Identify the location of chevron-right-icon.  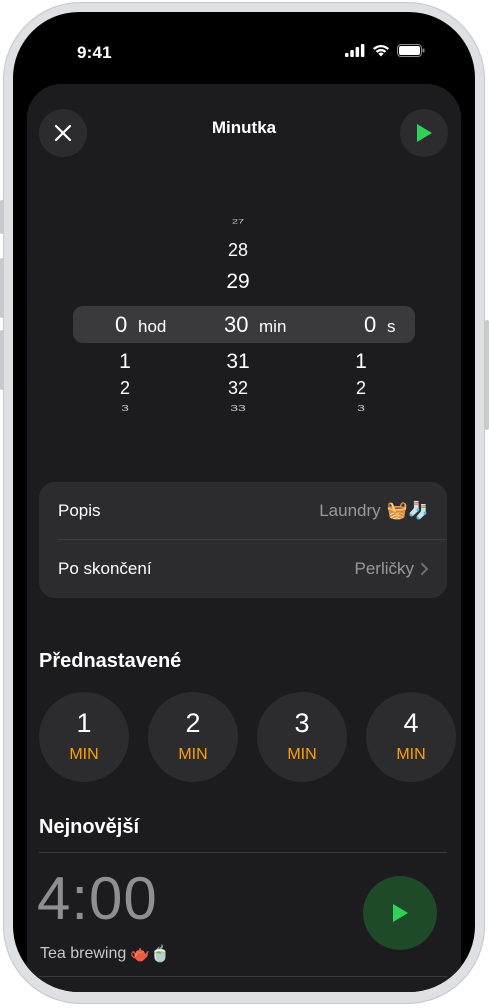
(424, 569).